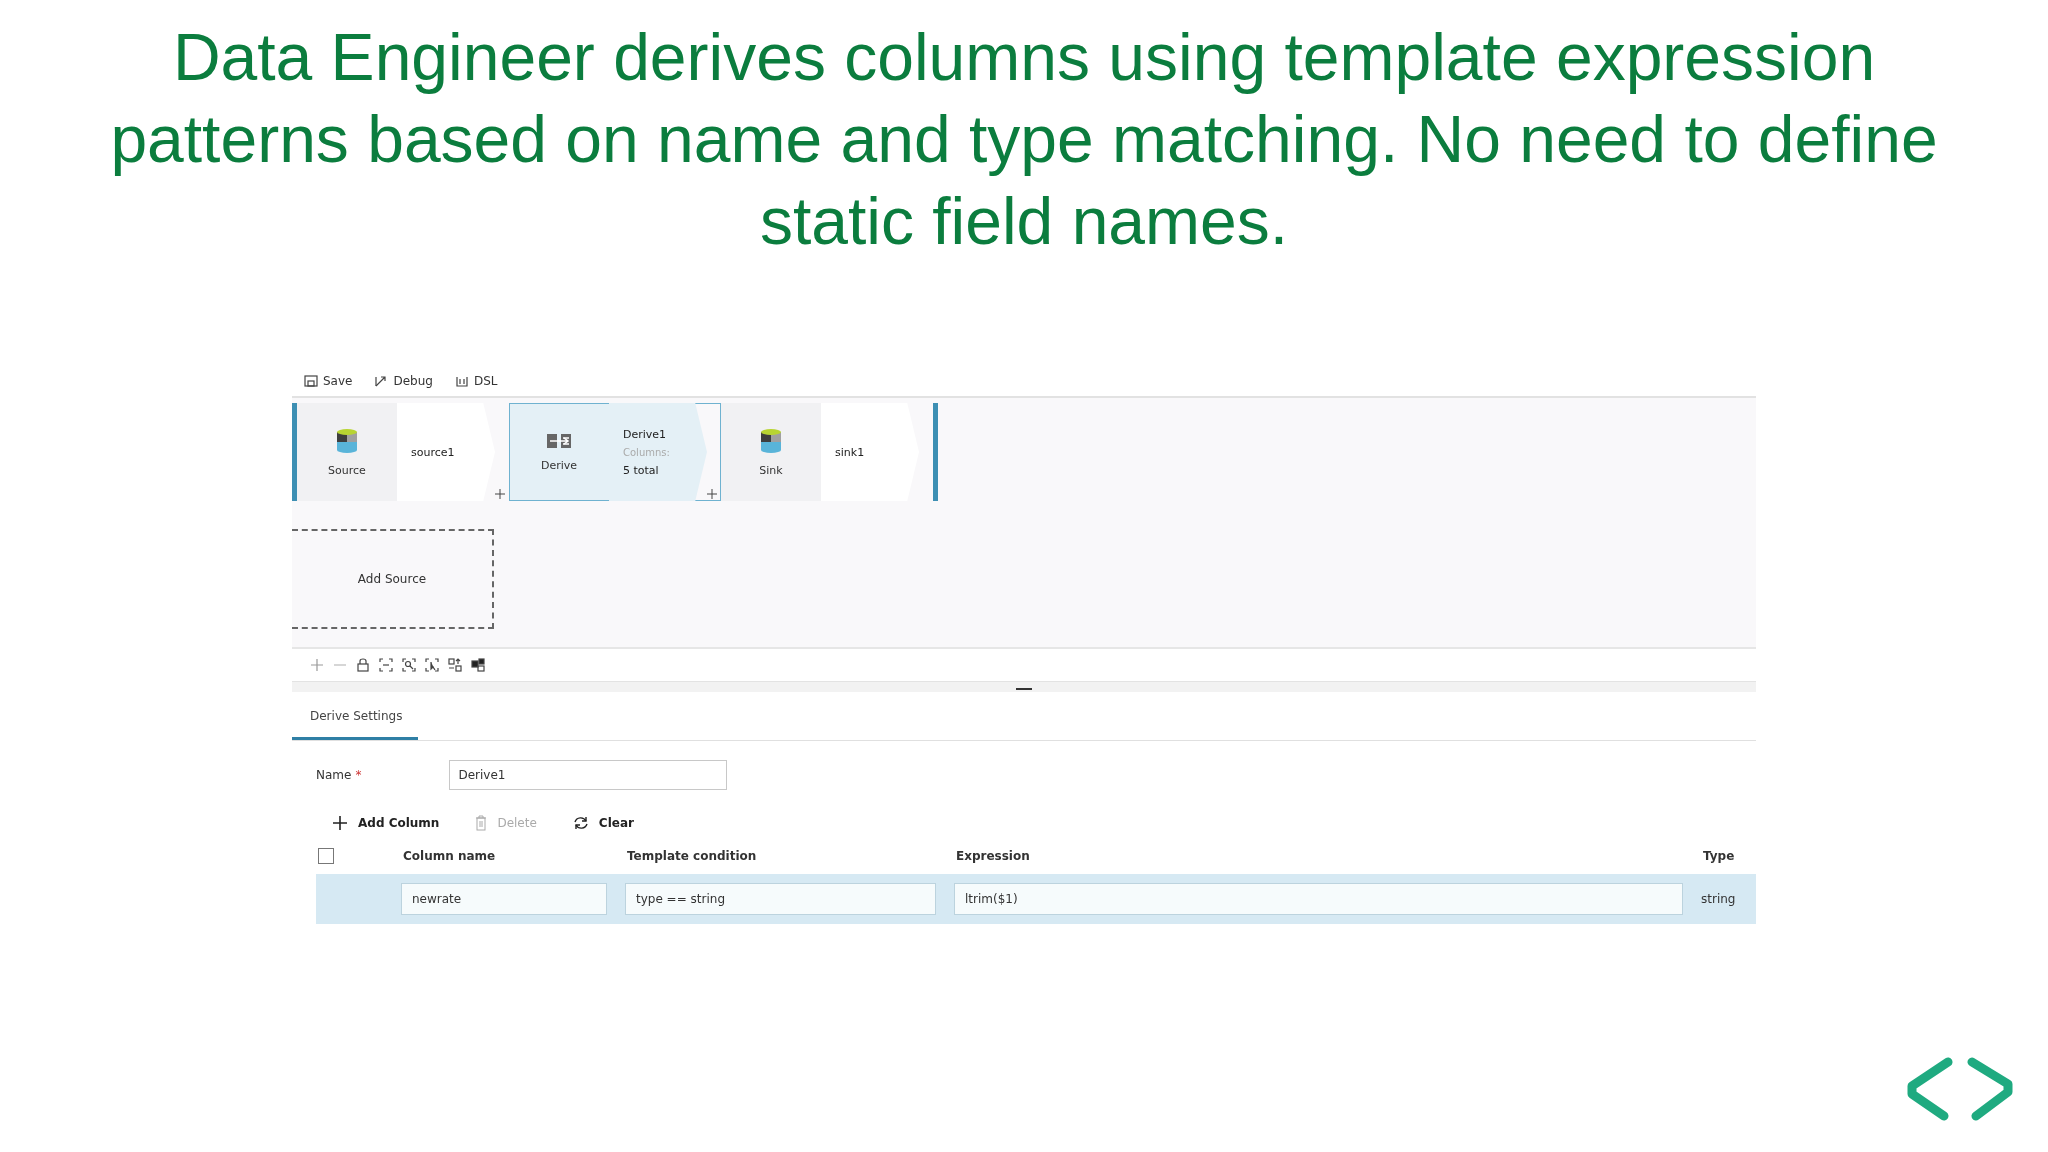 This screenshot has height=1152, width=2048. What do you see at coordinates (403, 381) in the screenshot?
I see `toolbar-button: Debug` at bounding box center [403, 381].